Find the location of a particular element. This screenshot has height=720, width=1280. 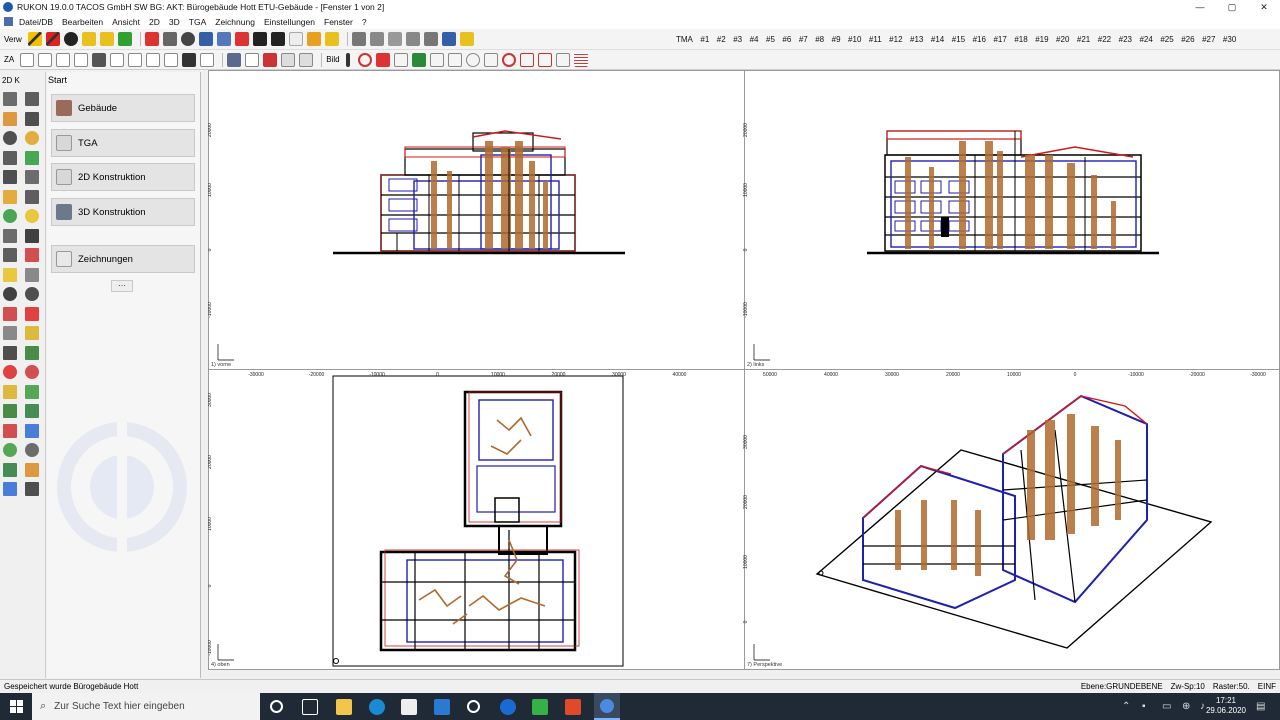

layers-icon is located at coordinates (88, 39).